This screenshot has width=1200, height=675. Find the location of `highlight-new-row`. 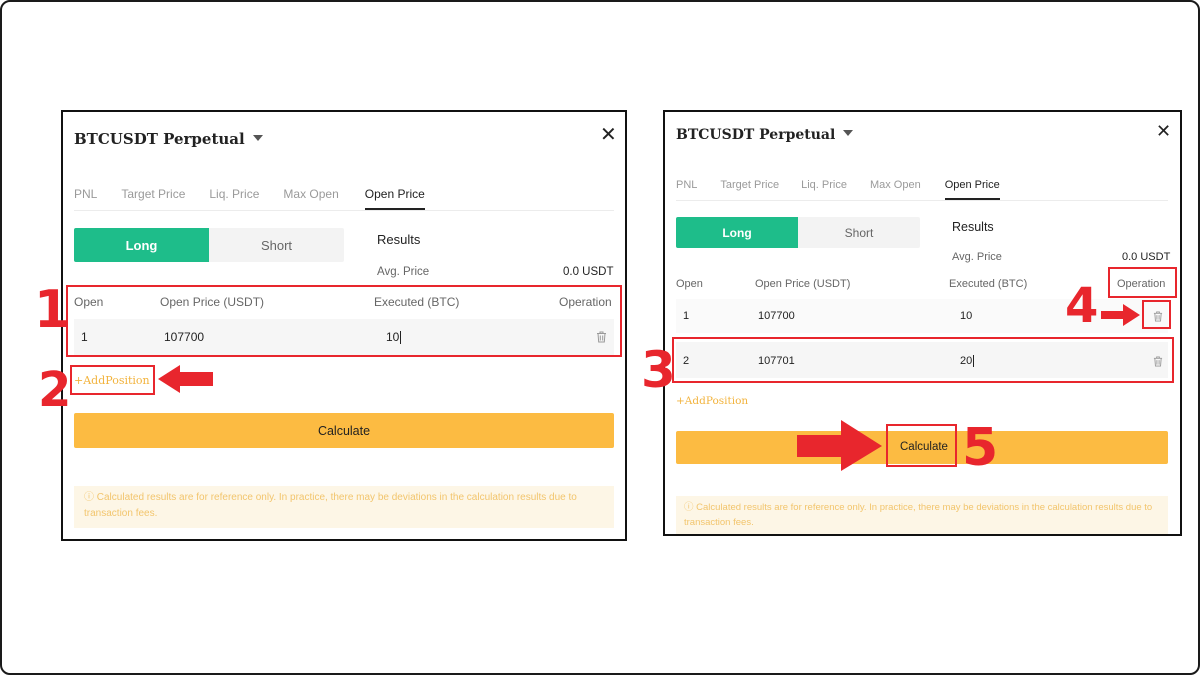

highlight-new-row is located at coordinates (923, 360).